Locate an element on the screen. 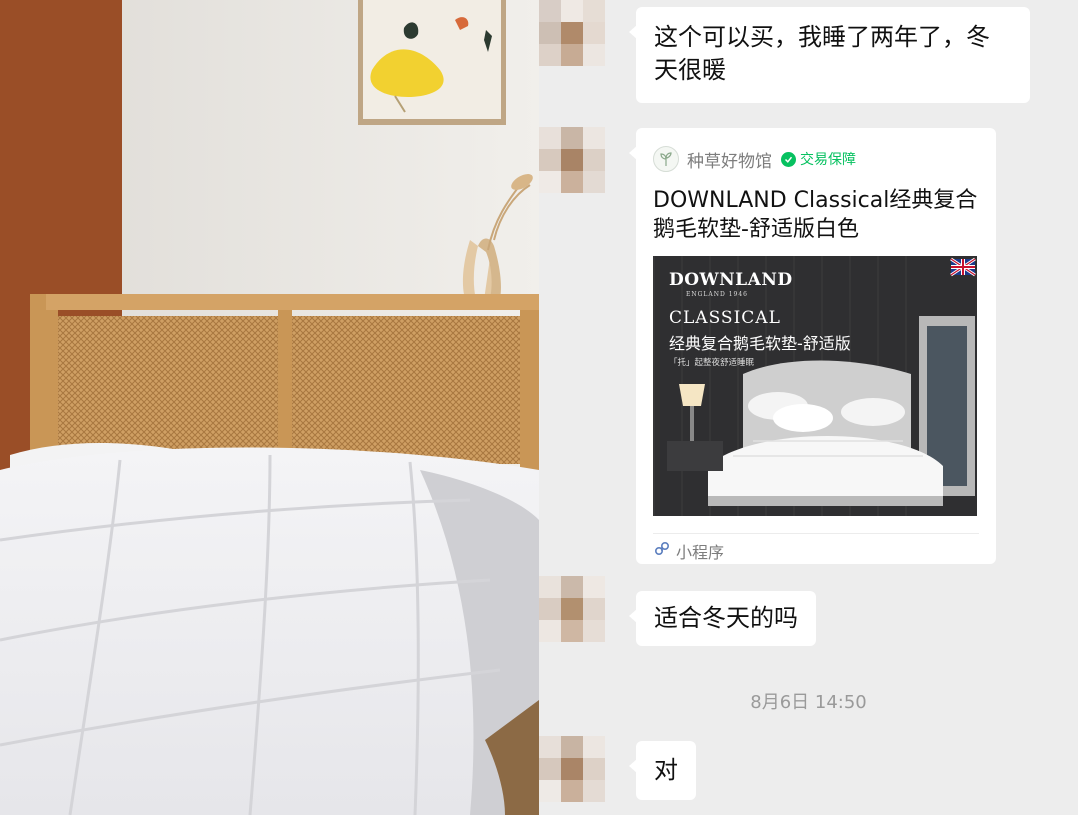 This screenshot has width=1078, height=815. message-bubble: 这个可以买，我睡了两年了，冬 天很暖 is located at coordinates (829, 55).